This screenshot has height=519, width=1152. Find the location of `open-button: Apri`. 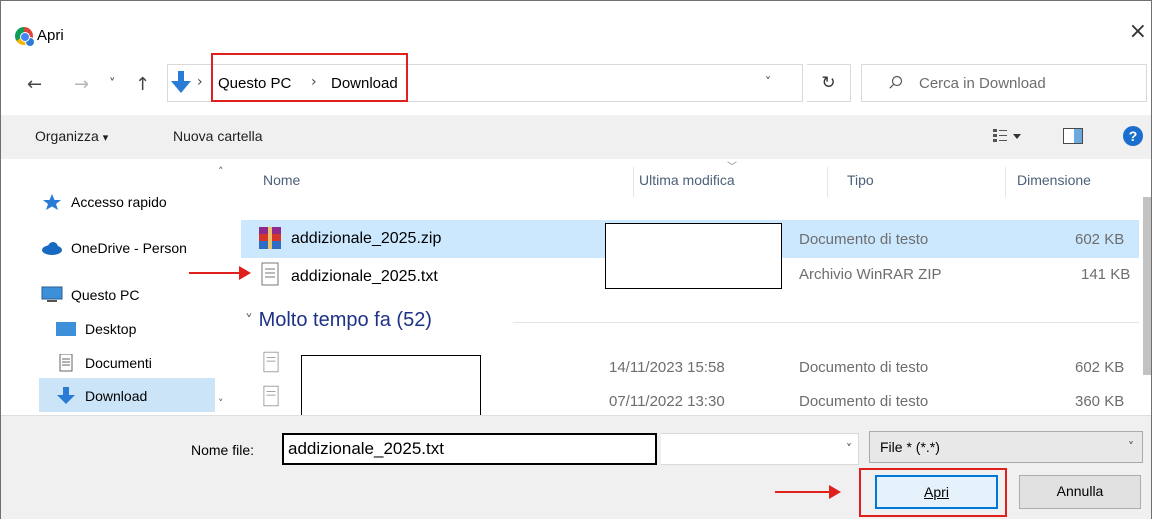

open-button: Apri is located at coordinates (936, 492).